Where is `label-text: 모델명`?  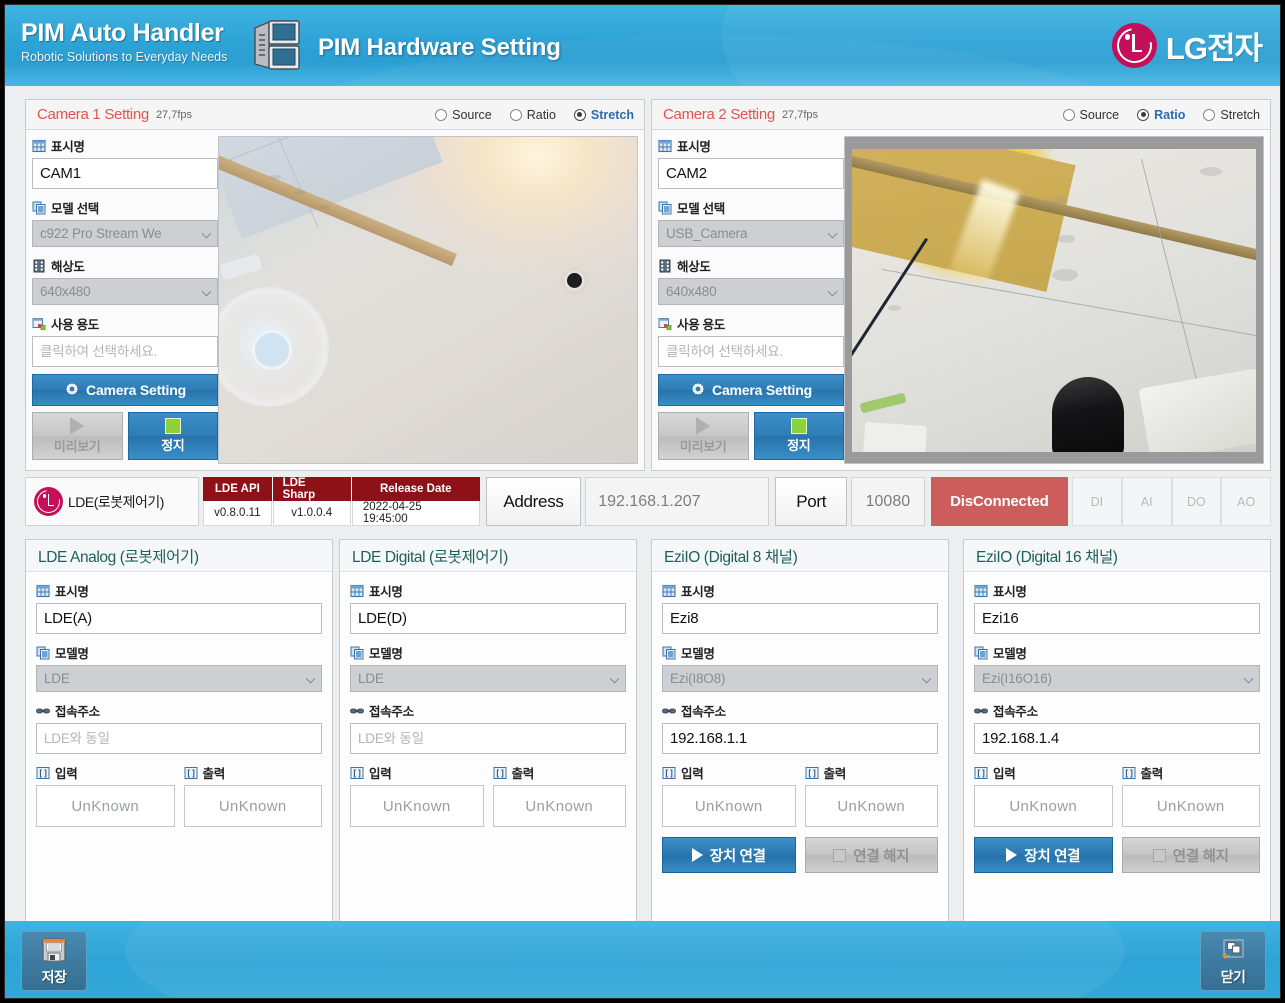 label-text: 모델명 is located at coordinates (1010, 654).